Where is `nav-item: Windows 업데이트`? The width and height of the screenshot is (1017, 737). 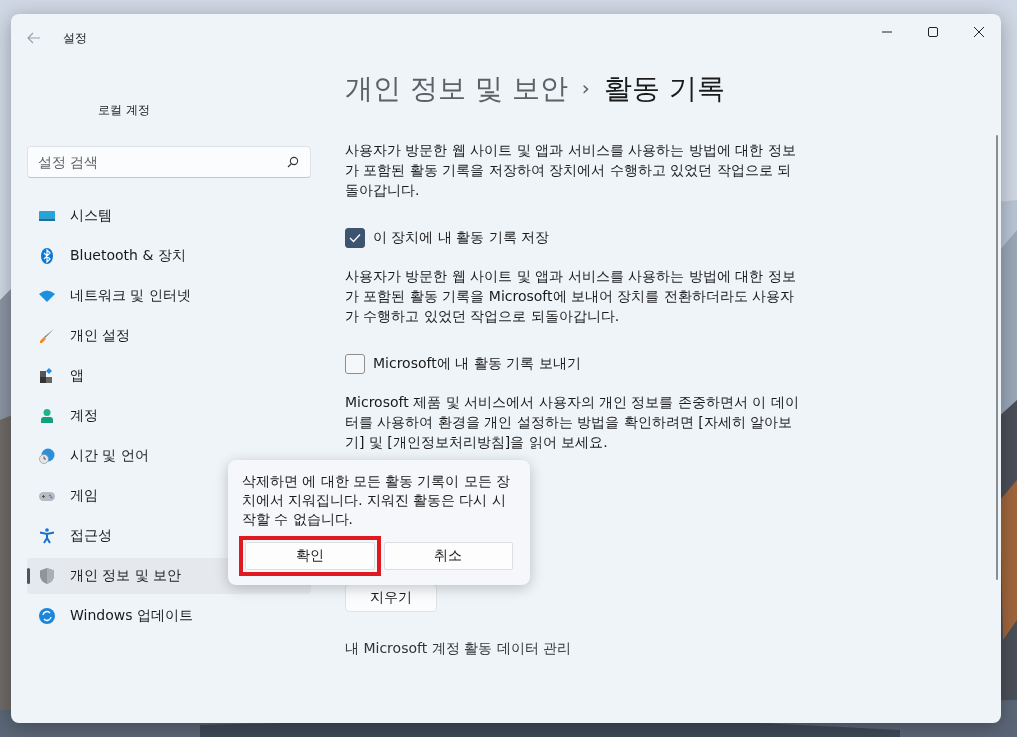 nav-item: Windows 업데이트 is located at coordinates (169, 616).